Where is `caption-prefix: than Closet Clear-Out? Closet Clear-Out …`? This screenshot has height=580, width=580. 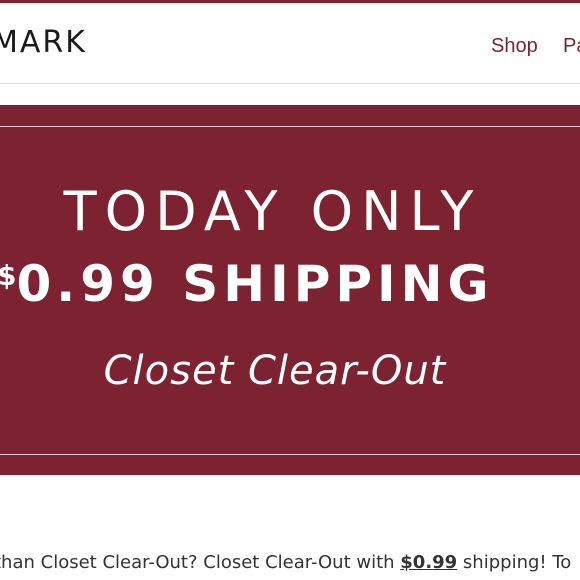 caption-prefix: than Closet Clear-Out? Closet Clear-Out … is located at coordinates (200, 562).